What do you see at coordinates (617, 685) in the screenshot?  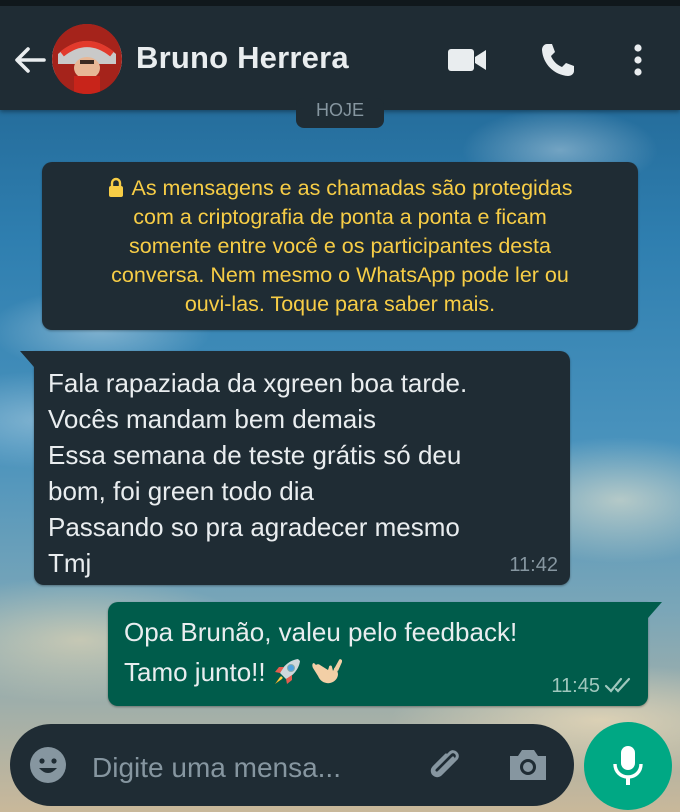 I see `read-double-check-icon` at bounding box center [617, 685].